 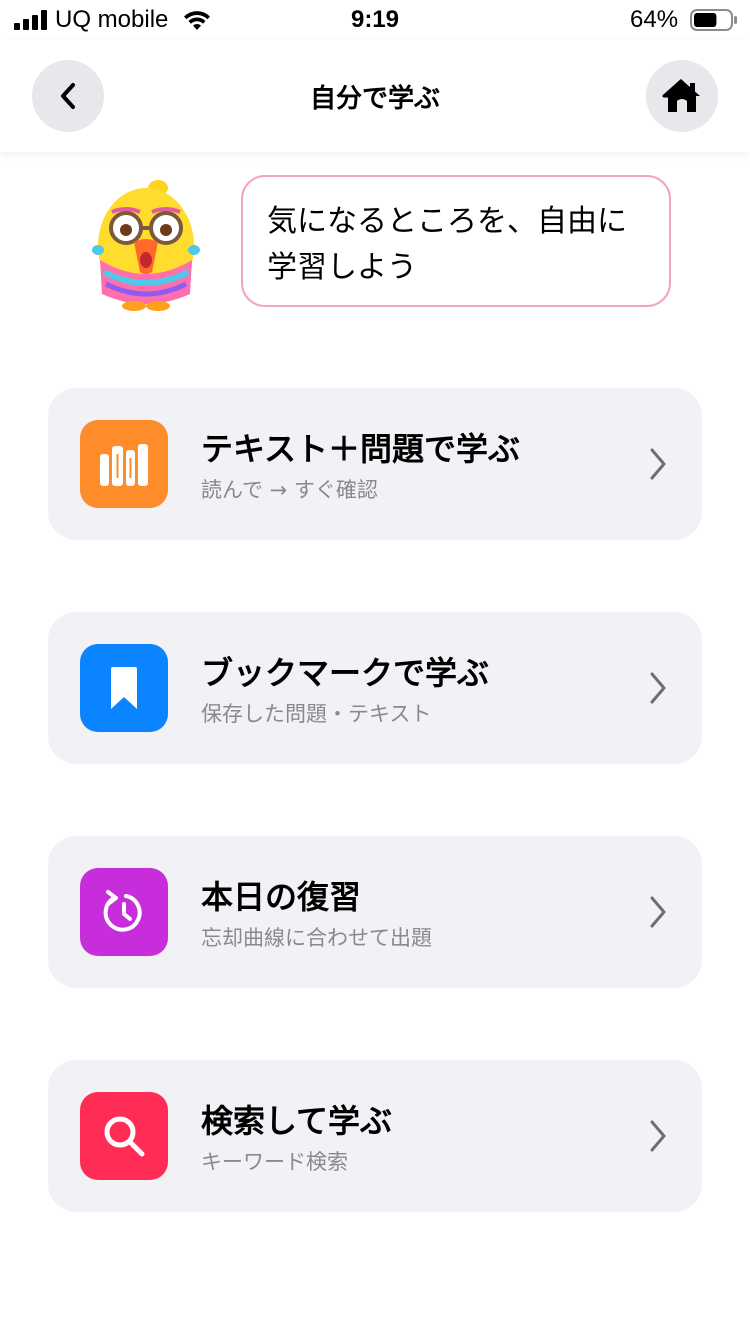 I want to click on menu-item-subtitle: 読んで → すぐ確認, so click(x=289, y=490).